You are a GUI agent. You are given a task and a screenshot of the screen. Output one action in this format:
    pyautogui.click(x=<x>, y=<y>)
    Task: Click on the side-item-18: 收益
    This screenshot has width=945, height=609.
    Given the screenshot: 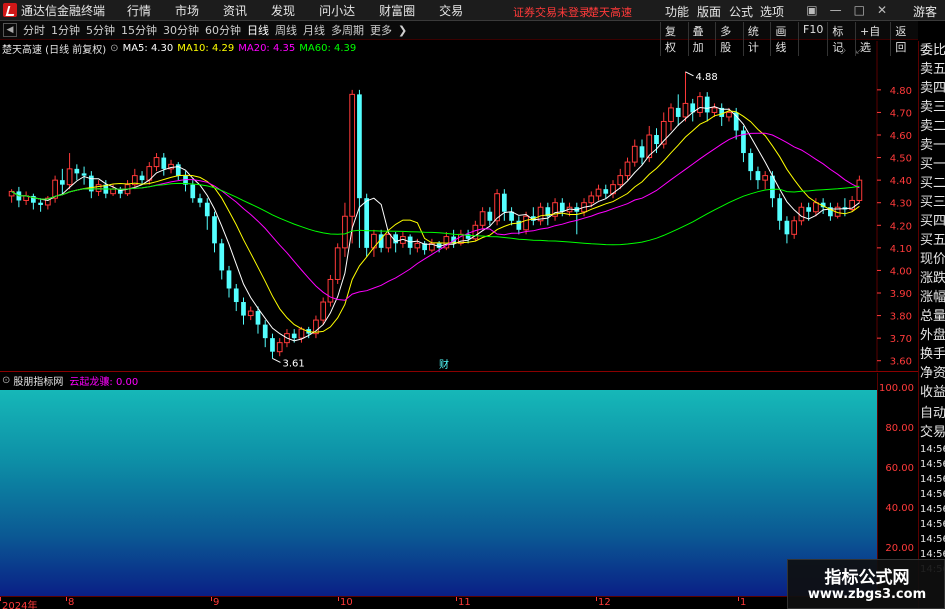 What is the action you would take?
    pyautogui.click(x=932, y=392)
    